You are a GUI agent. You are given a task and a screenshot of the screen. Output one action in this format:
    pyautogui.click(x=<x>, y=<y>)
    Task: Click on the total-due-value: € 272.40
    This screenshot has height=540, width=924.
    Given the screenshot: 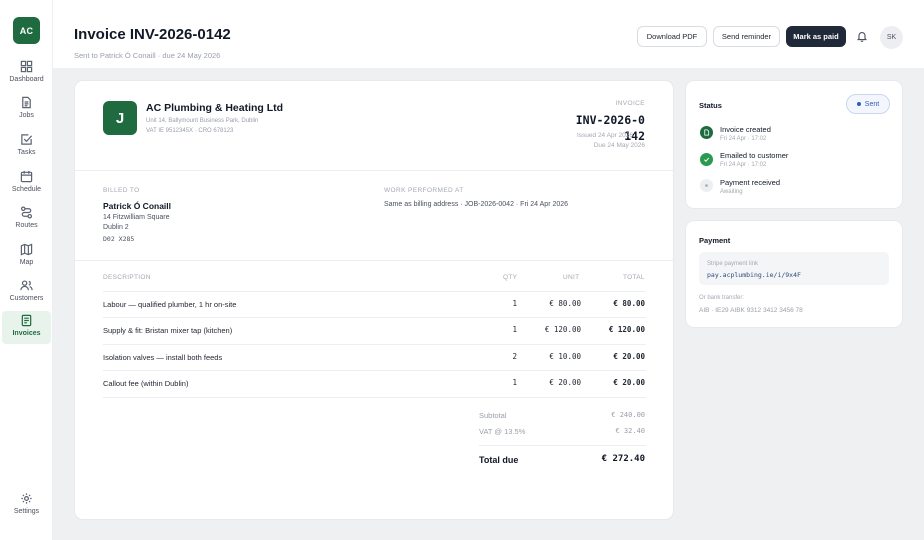 What is the action you would take?
    pyautogui.click(x=623, y=459)
    